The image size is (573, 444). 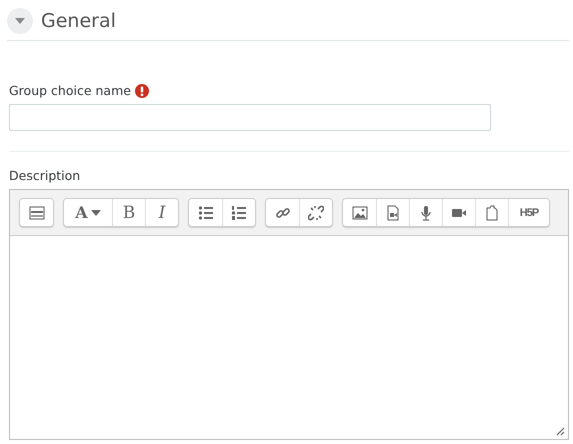 What do you see at coordinates (250, 117) in the screenshot?
I see `name-input-field` at bounding box center [250, 117].